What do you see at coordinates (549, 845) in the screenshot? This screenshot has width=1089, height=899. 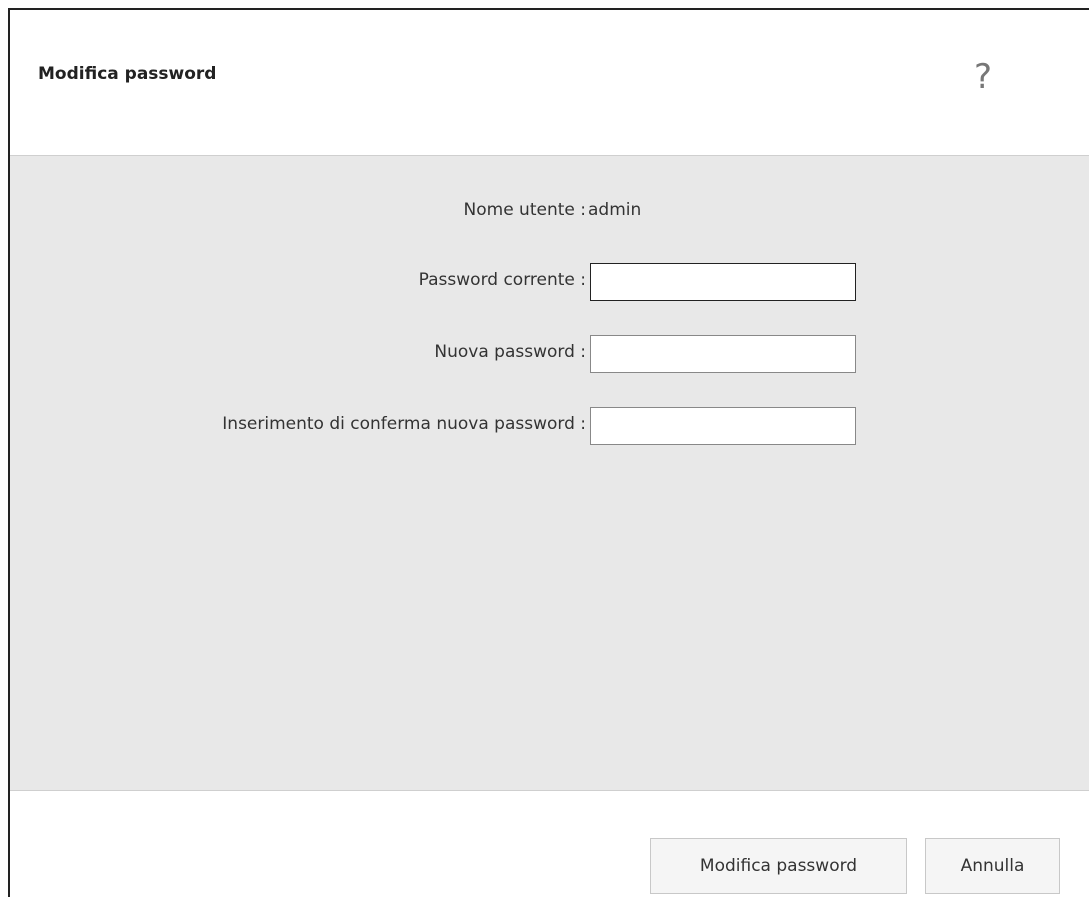 I see `dialog-footer: Modifica password Annulla` at bounding box center [549, 845].